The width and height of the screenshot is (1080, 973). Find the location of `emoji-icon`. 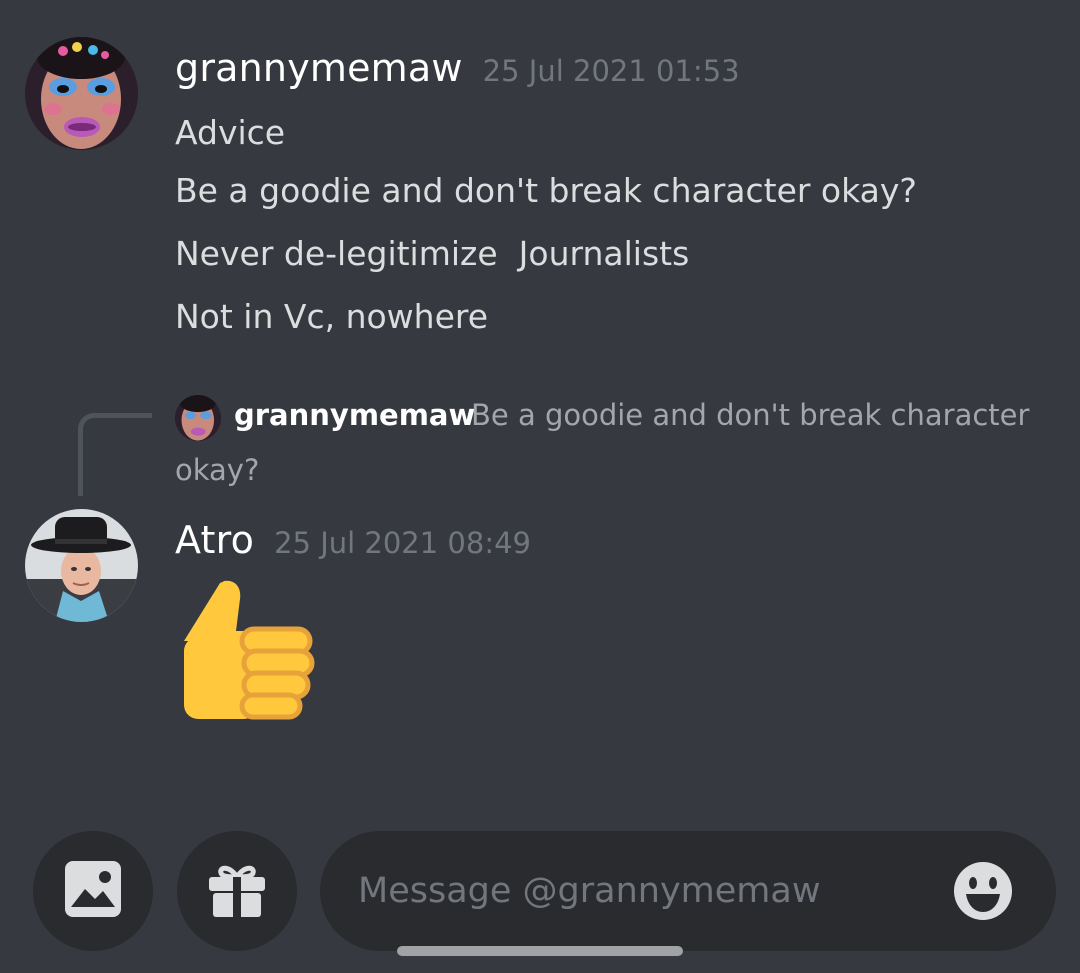

emoji-icon is located at coordinates (983, 894).